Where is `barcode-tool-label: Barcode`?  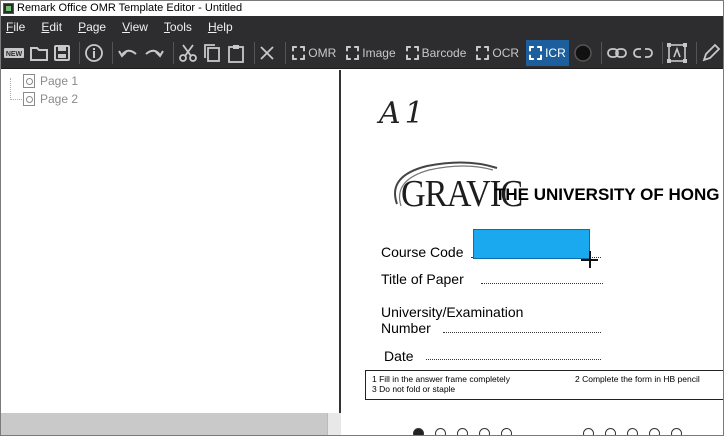 barcode-tool-label: Barcode is located at coordinates (444, 52).